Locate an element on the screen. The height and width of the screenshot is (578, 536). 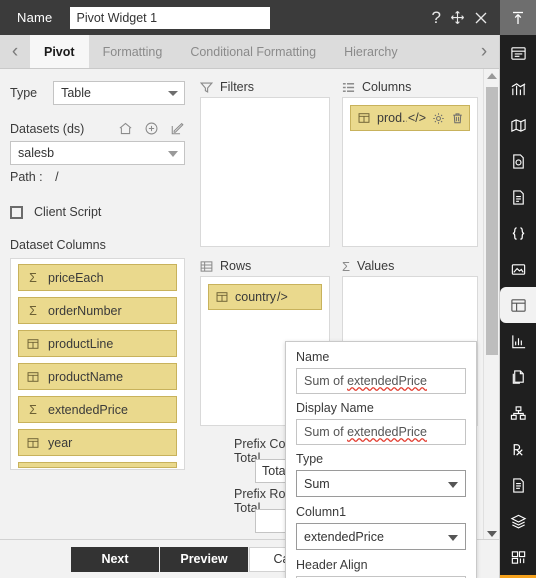
help-icon: ? is located at coordinates (436, 17).